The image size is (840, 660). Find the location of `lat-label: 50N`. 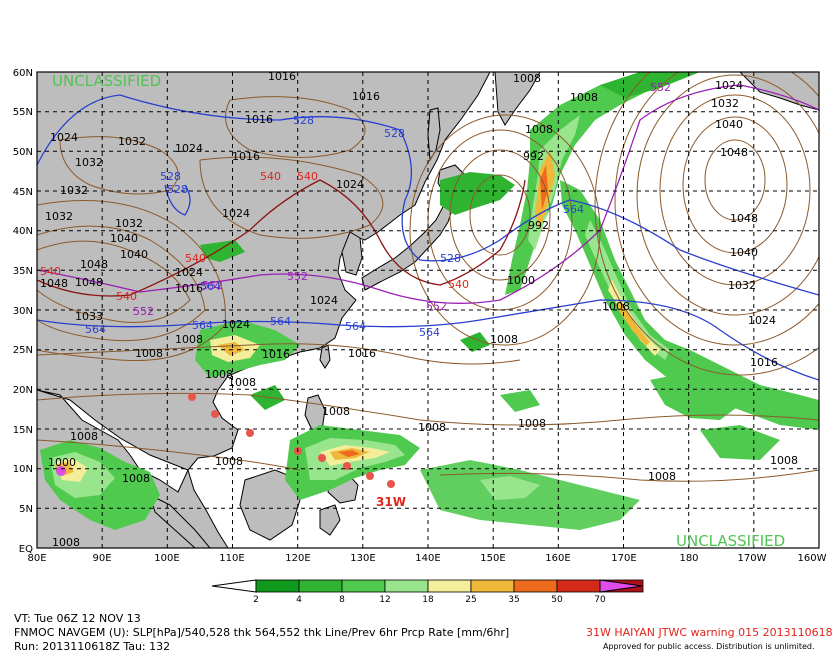

lat-label: 50N is located at coordinates (23, 152).